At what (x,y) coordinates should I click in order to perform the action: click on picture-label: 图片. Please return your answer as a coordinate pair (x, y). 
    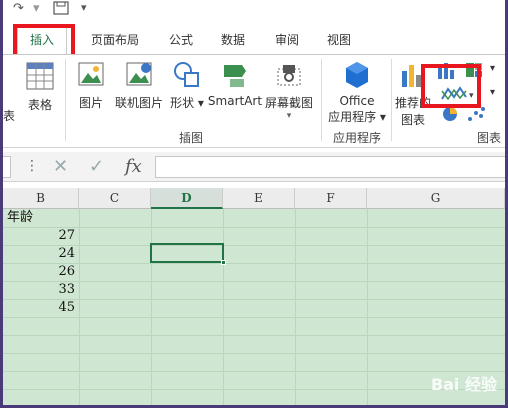
    Looking at the image, I should click on (90, 103).